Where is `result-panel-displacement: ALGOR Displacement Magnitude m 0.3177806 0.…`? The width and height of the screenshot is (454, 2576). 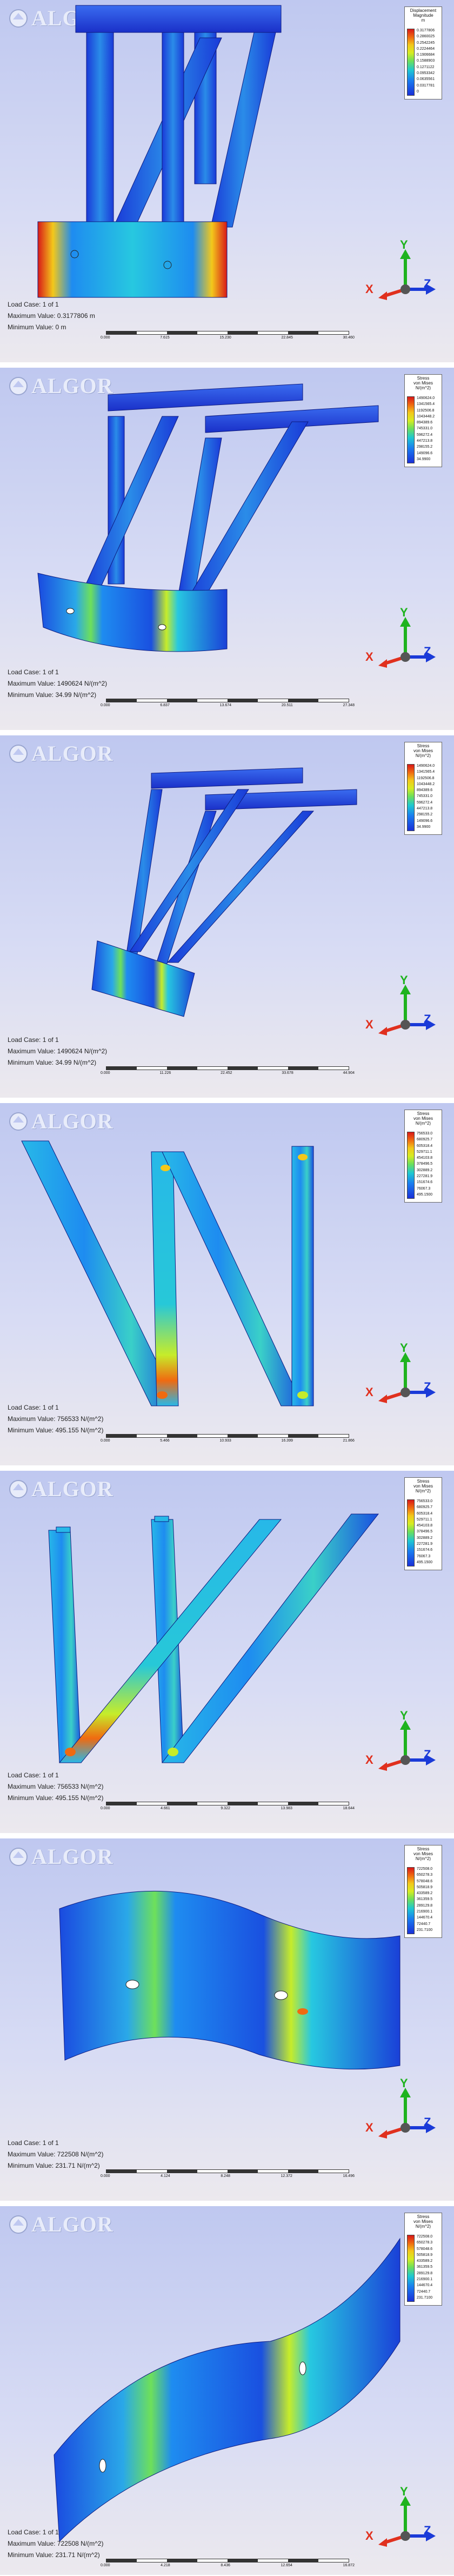 result-panel-displacement: ALGOR Displacement Magnitude m 0.3177806 0.… is located at coordinates (227, 181).